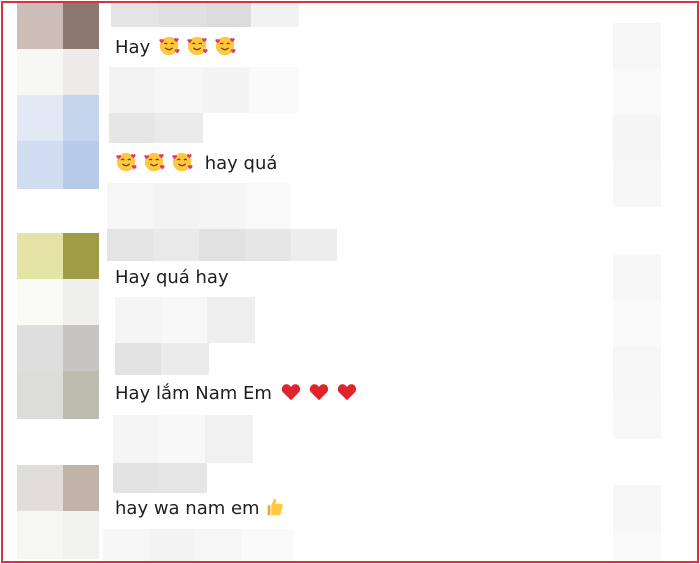 Image resolution: width=700 pixels, height=564 pixels. I want to click on comment-3-text: Hay quá hay, so click(172, 277).